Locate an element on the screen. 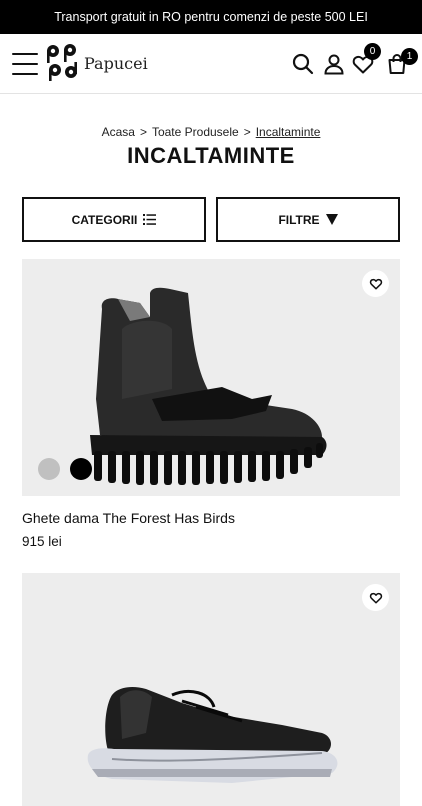  filters-button: FILTRE is located at coordinates (308, 219).